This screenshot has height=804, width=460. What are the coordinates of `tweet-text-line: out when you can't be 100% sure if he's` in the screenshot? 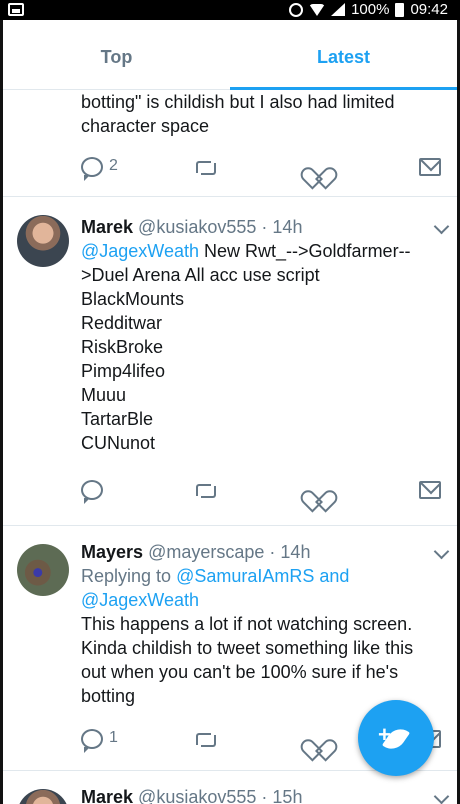 It's located at (240, 672).